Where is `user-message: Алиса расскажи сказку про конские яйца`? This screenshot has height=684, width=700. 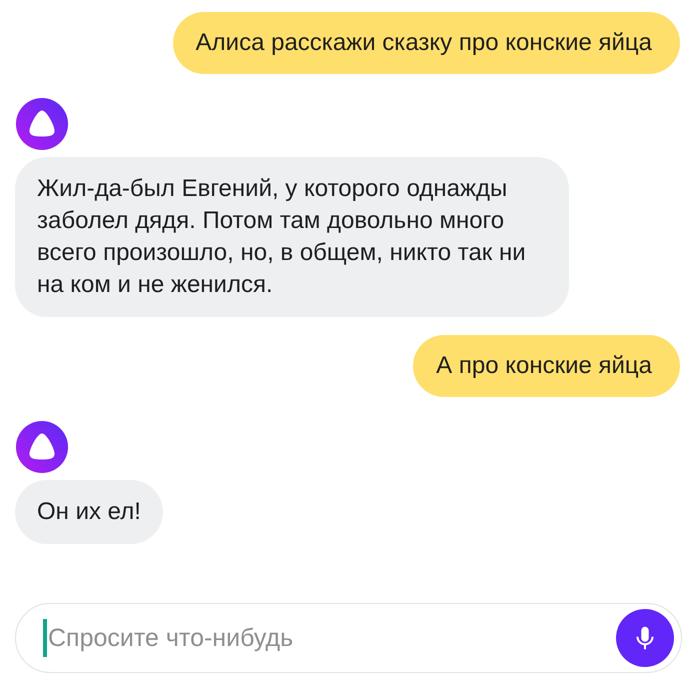
user-message: Алиса расскажи сказку про конские яйца is located at coordinates (426, 43).